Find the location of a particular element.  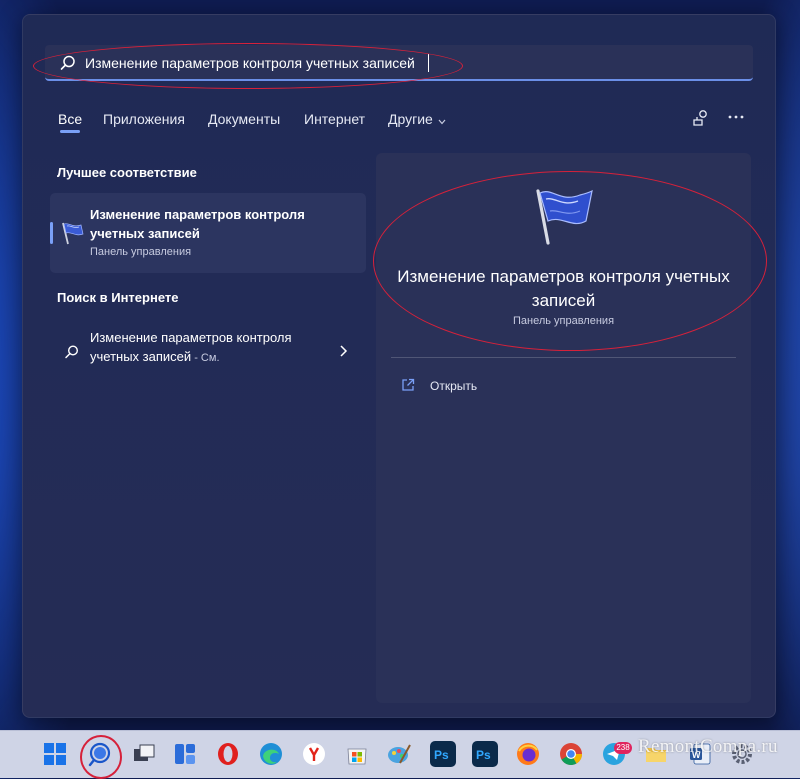

microsoft-store-icon is located at coordinates (357, 754).